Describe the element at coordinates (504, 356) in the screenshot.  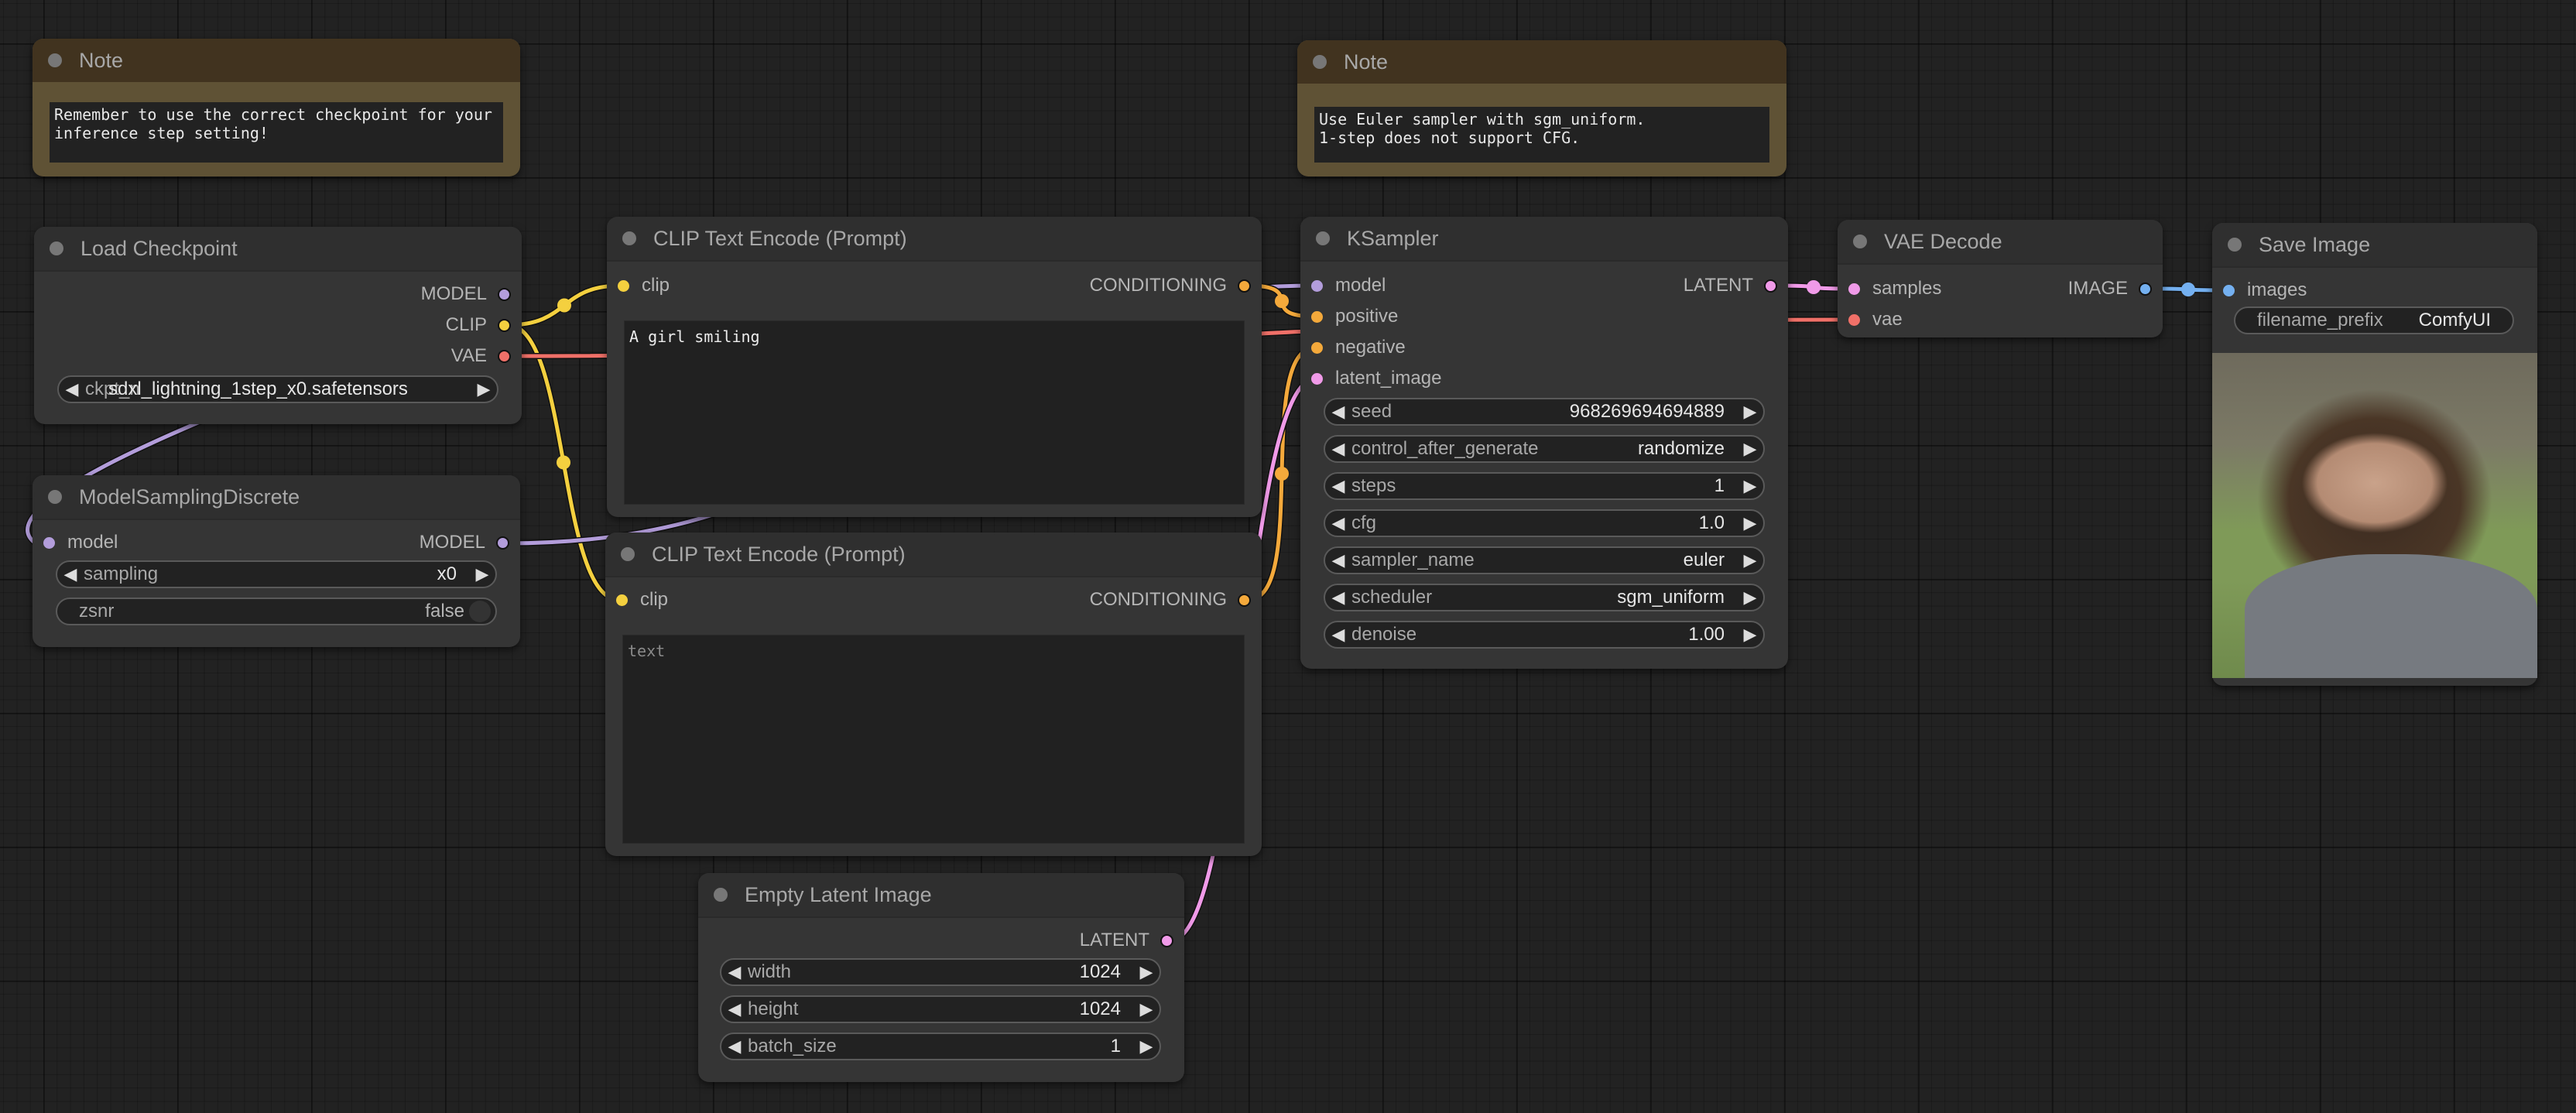
I see `vae-output-dot` at that location.